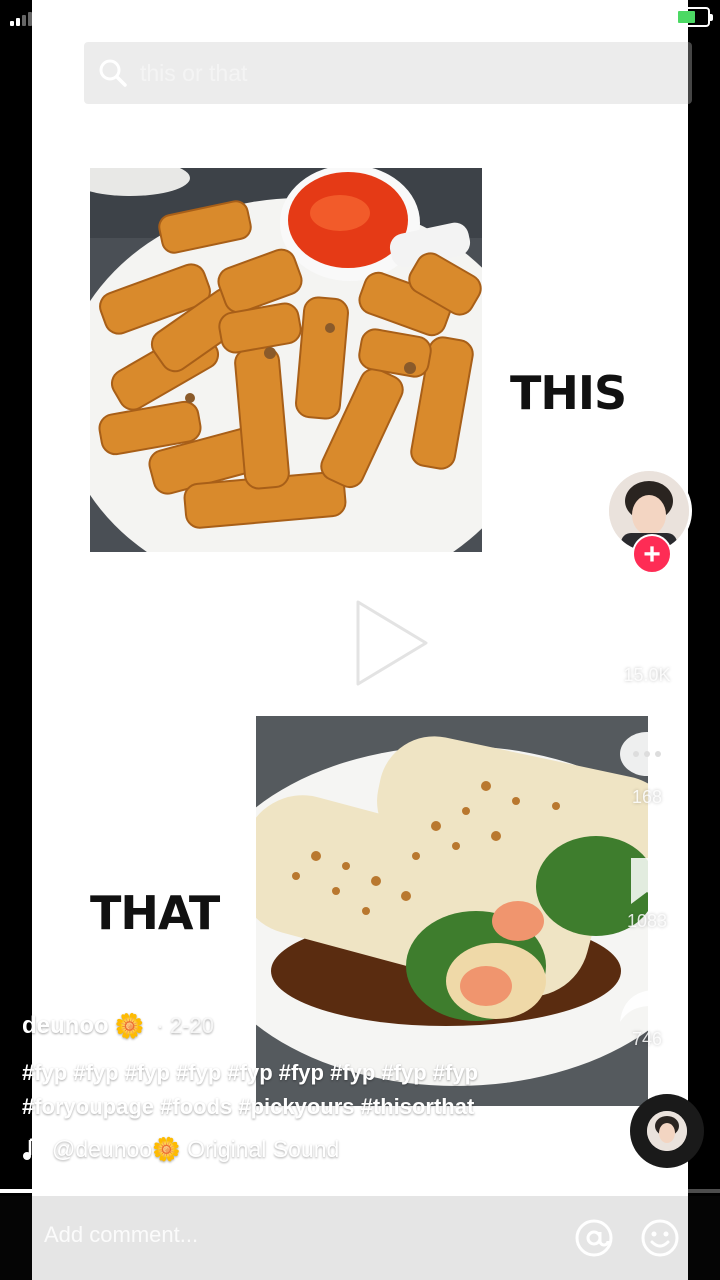 The height and width of the screenshot is (1280, 720). Describe the element at coordinates (647, 797) in the screenshot. I see `comment-count: 168` at that location.